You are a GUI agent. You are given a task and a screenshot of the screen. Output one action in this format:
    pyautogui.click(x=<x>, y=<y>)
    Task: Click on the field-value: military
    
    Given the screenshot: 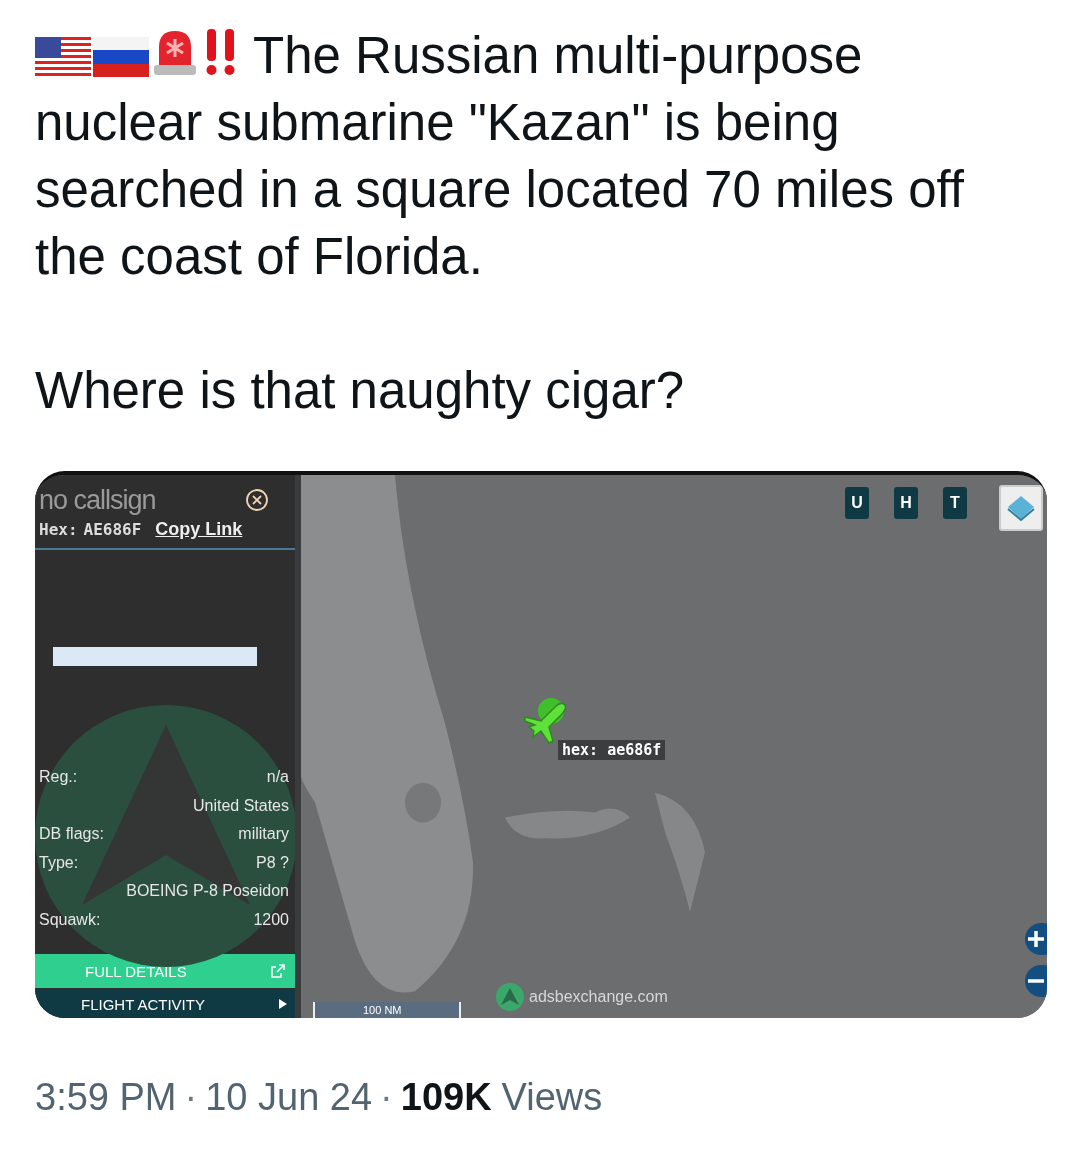 What is the action you would take?
    pyautogui.click(x=263, y=834)
    